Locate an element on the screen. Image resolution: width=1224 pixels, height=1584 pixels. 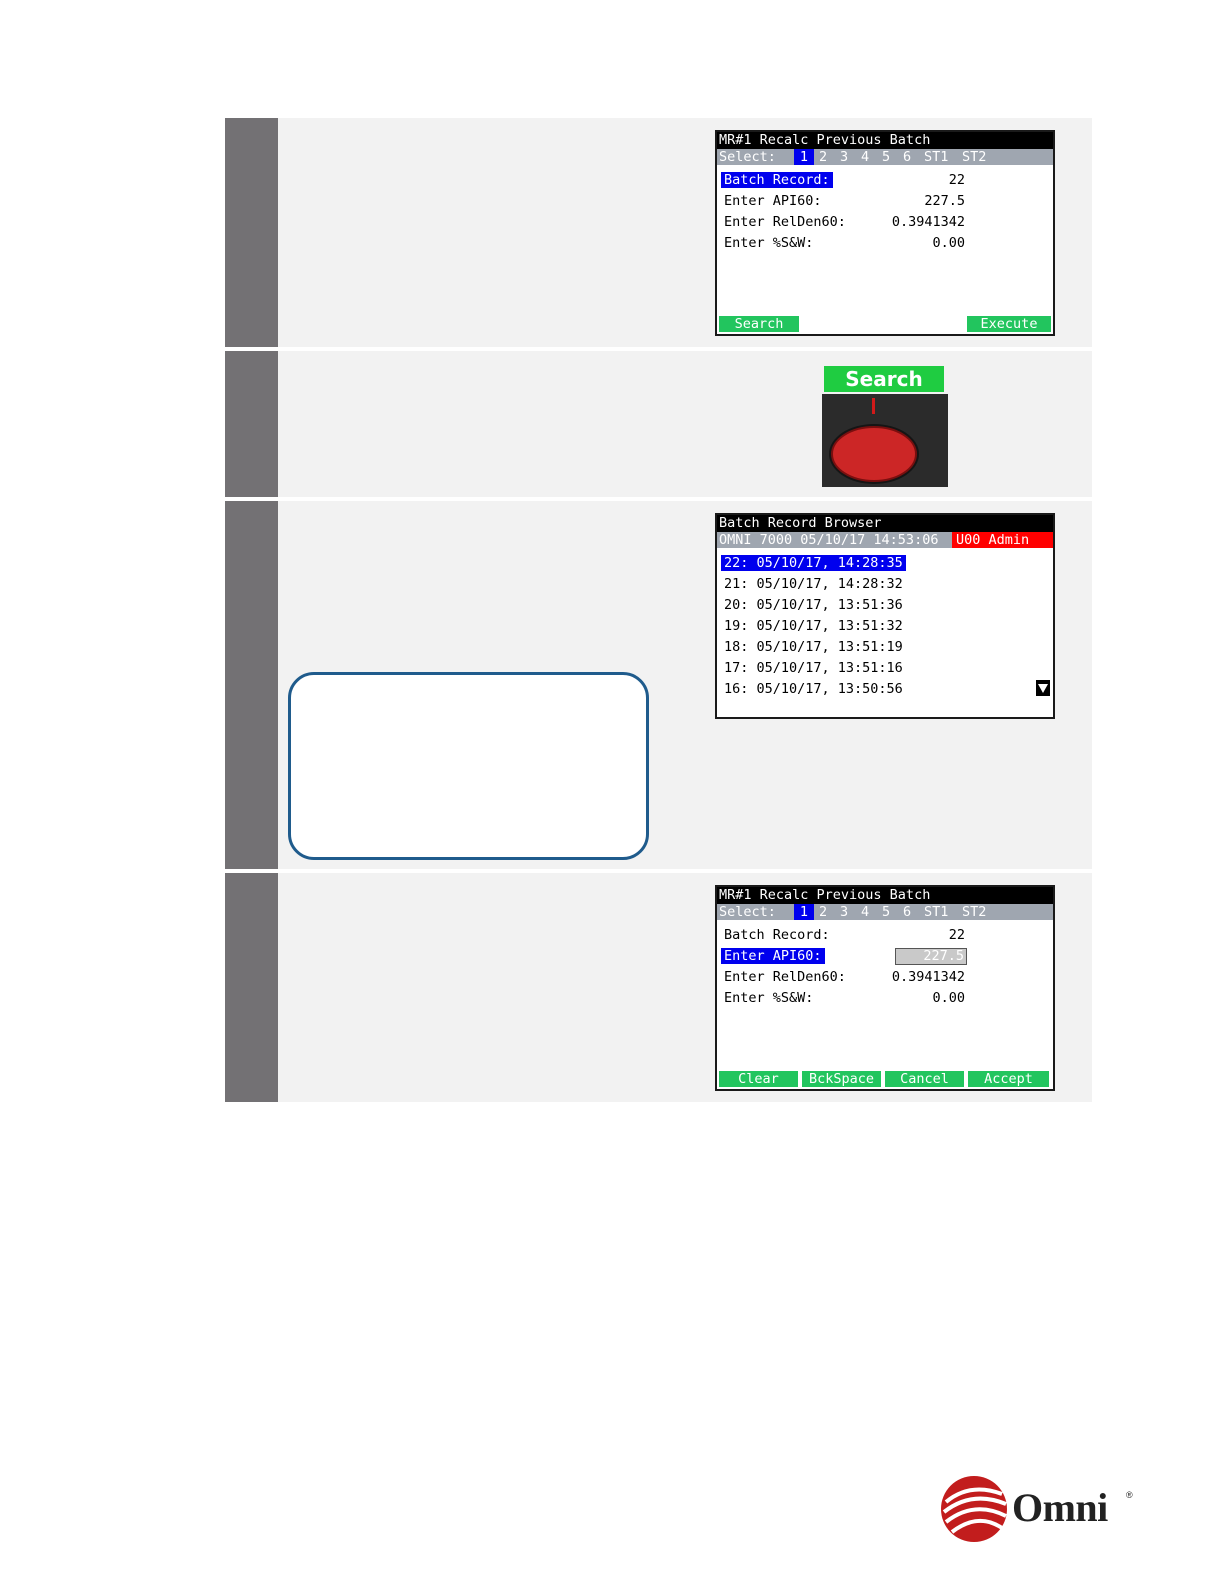
record-row: 19: 05/10/17, 13:51:32 is located at coordinates (813, 626).